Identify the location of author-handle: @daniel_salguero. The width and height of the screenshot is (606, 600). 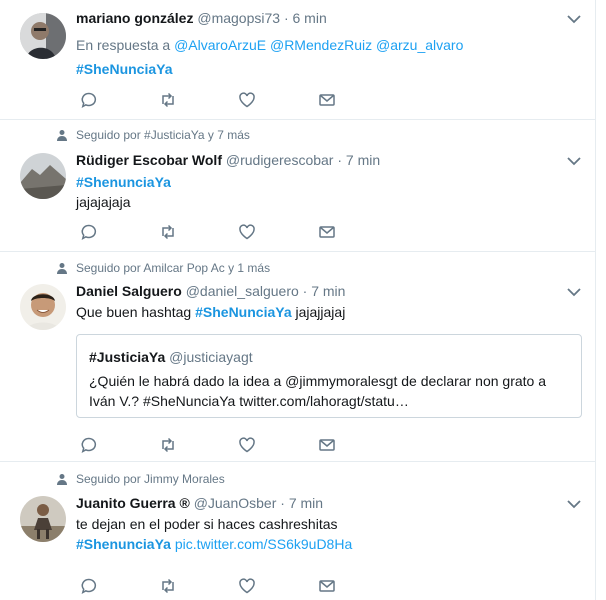
(242, 291).